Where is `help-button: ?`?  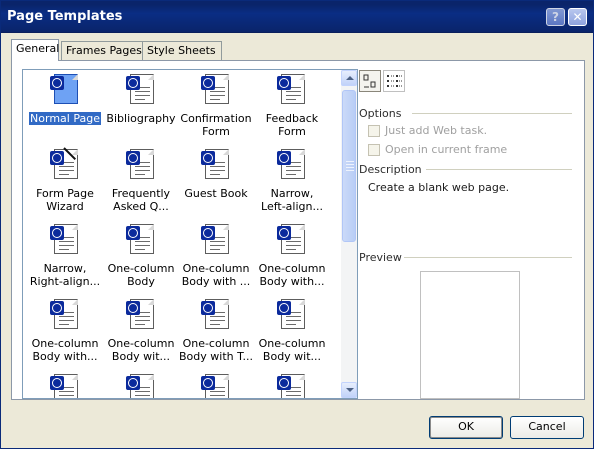
help-button: ? is located at coordinates (555, 17).